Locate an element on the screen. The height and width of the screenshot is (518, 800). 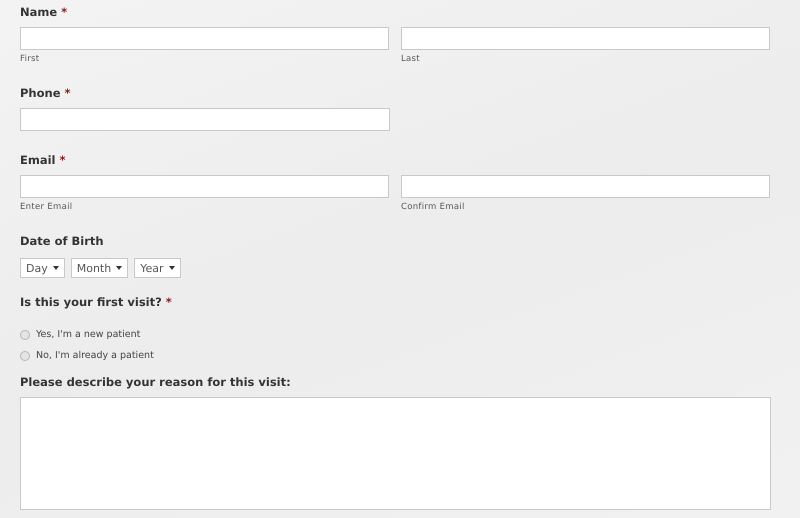
radio-label: Yes, I'm a new patient is located at coordinates (88, 334).